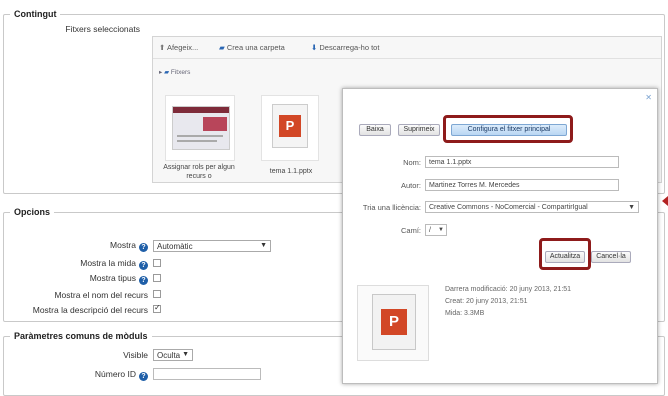 This screenshot has height=396, width=668. What do you see at coordinates (173, 355) in the screenshot?
I see `visible-select: Oculta ▼` at bounding box center [173, 355].